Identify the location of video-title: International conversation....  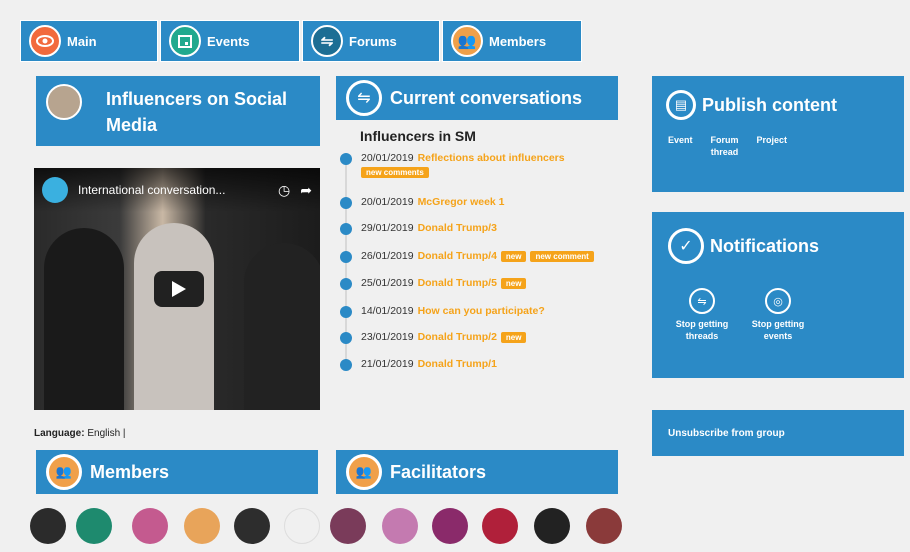
(152, 190).